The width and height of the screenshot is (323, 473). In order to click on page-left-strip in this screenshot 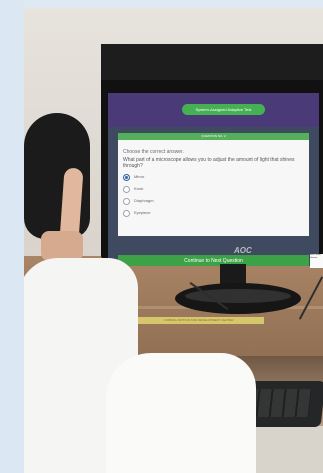, I will do `click(12, 236)`.